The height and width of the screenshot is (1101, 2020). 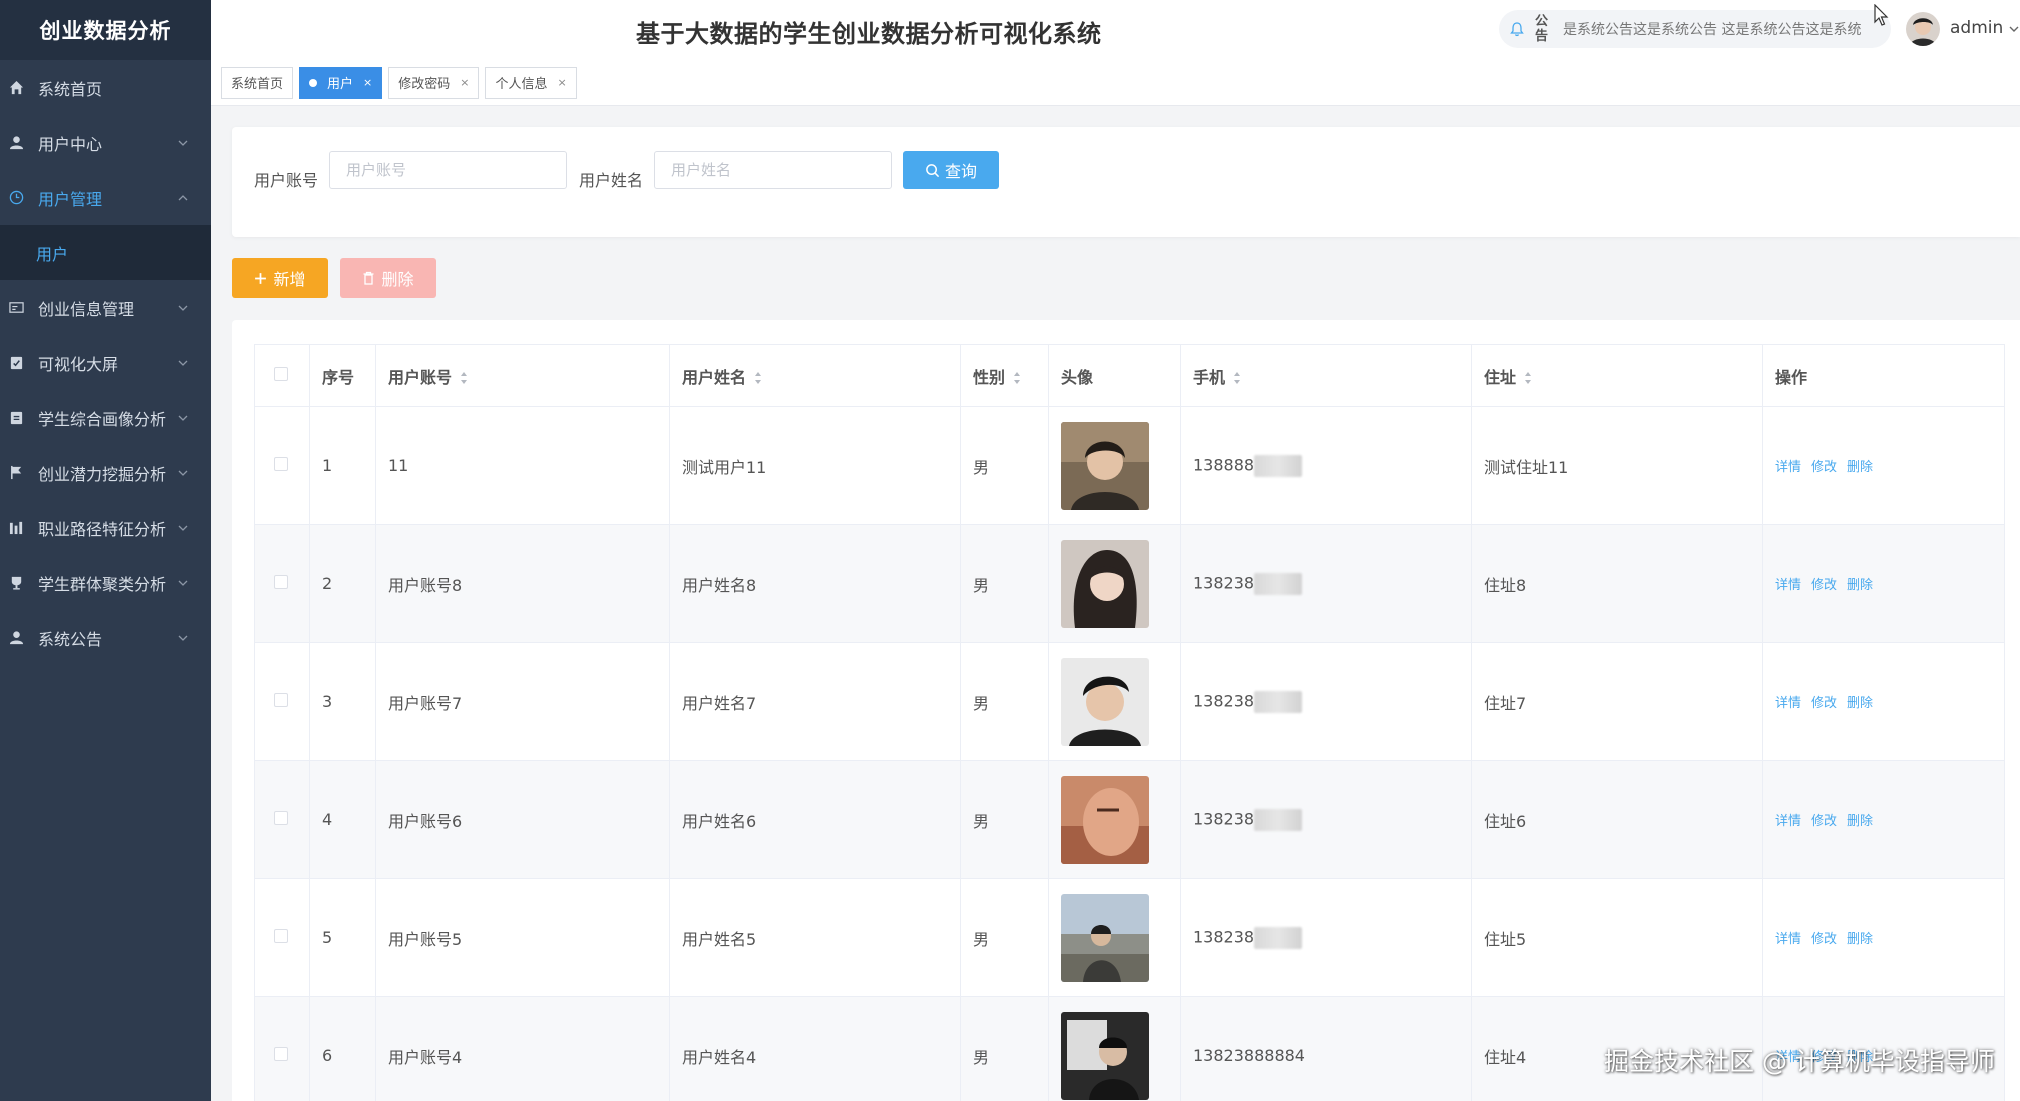 What do you see at coordinates (1883, 375) in the screenshot?
I see `column-header: 操作` at bounding box center [1883, 375].